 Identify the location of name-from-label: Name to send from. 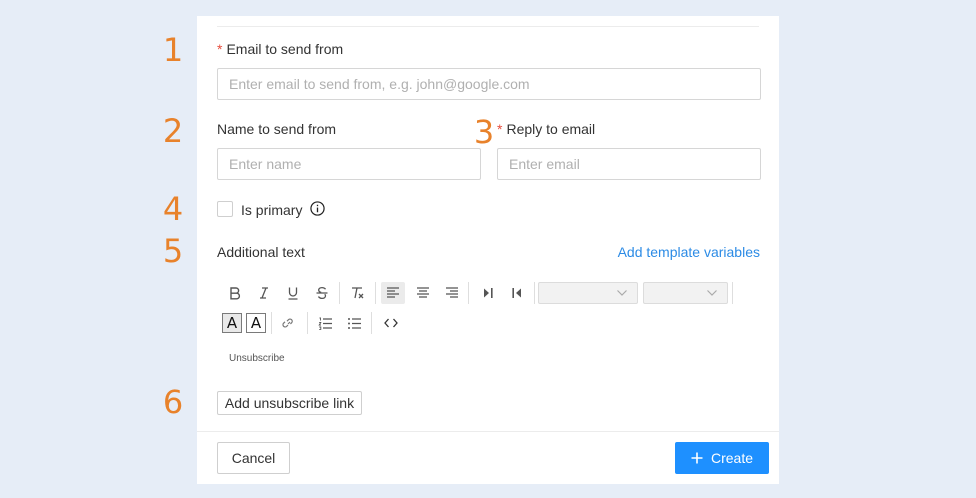
(277, 129).